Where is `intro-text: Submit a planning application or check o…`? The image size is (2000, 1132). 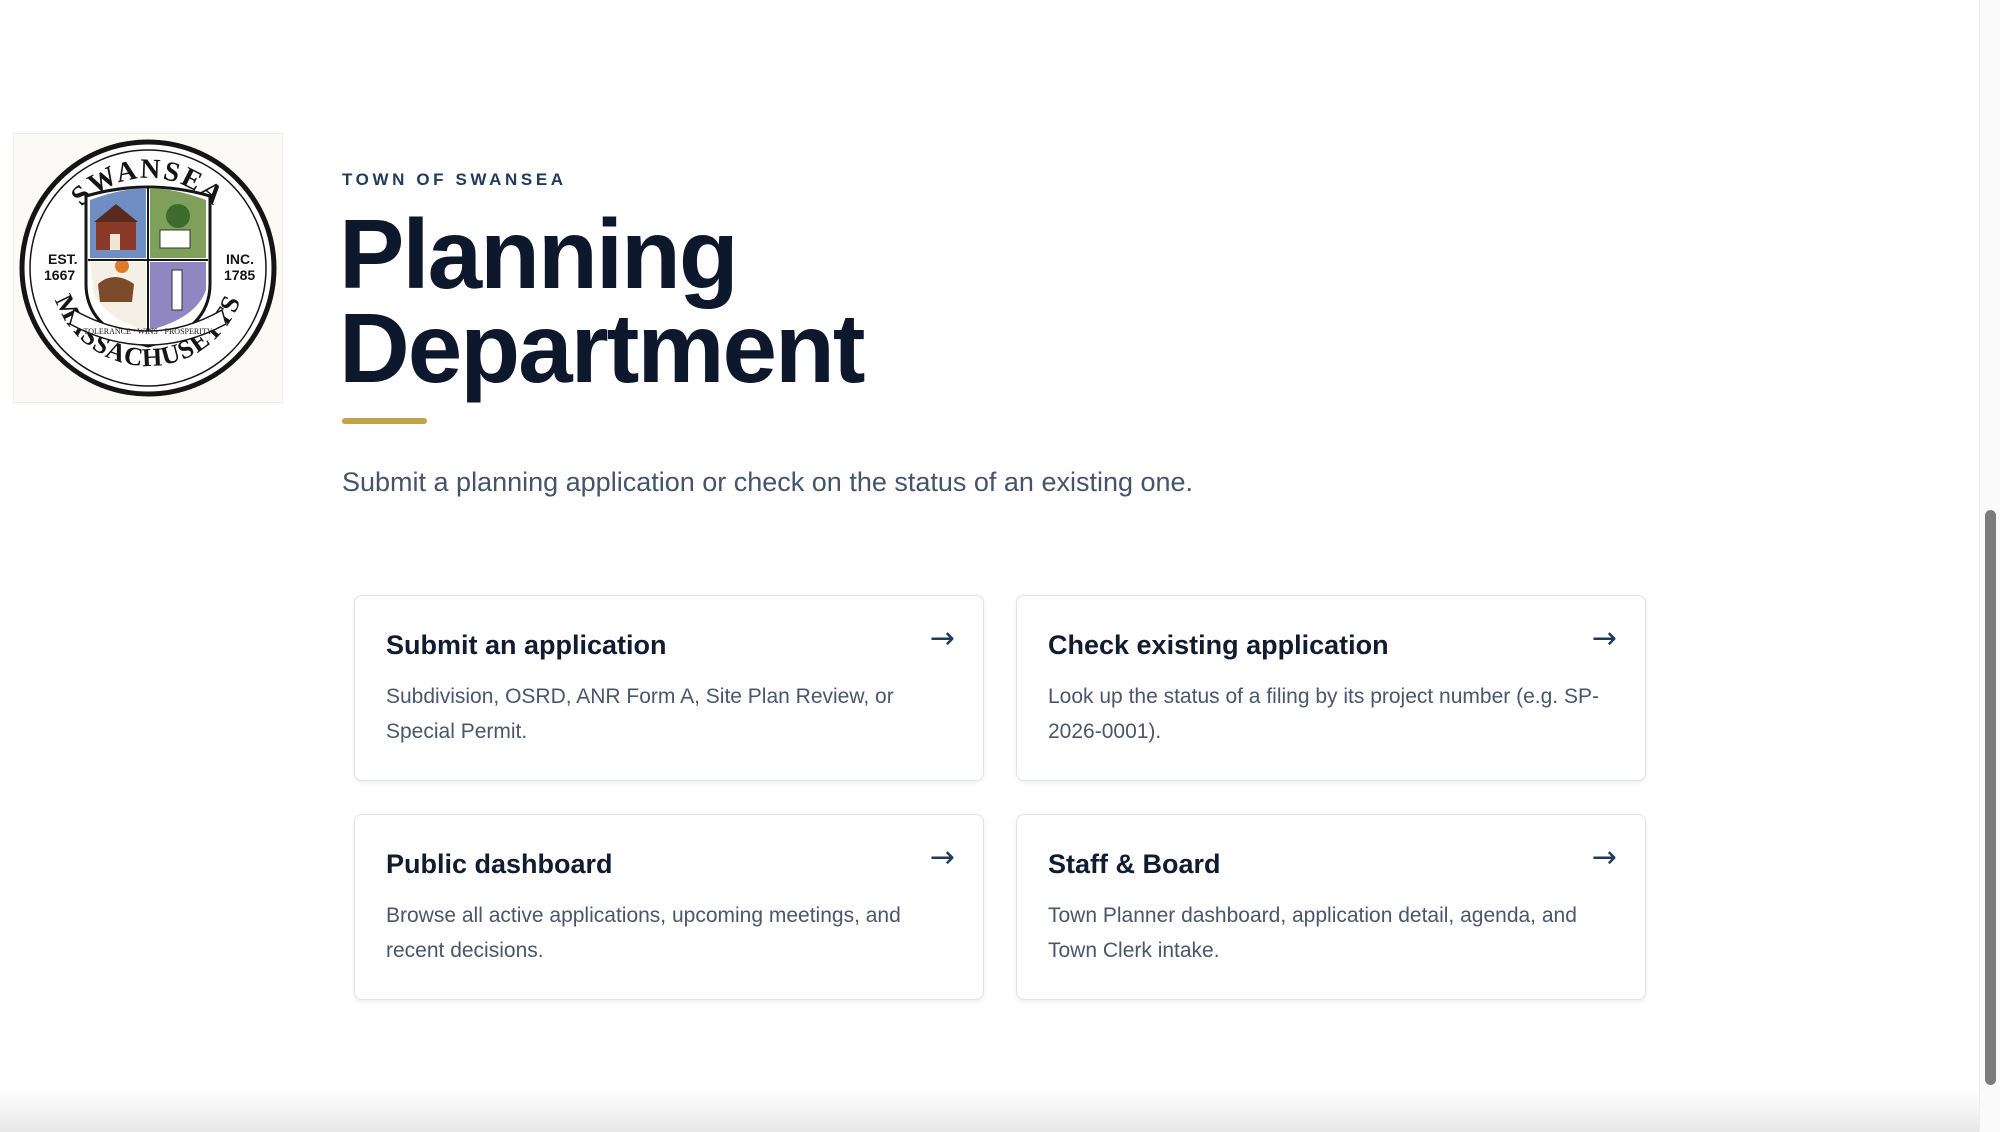 intro-text: Submit a planning application or check o… is located at coordinates (768, 482).